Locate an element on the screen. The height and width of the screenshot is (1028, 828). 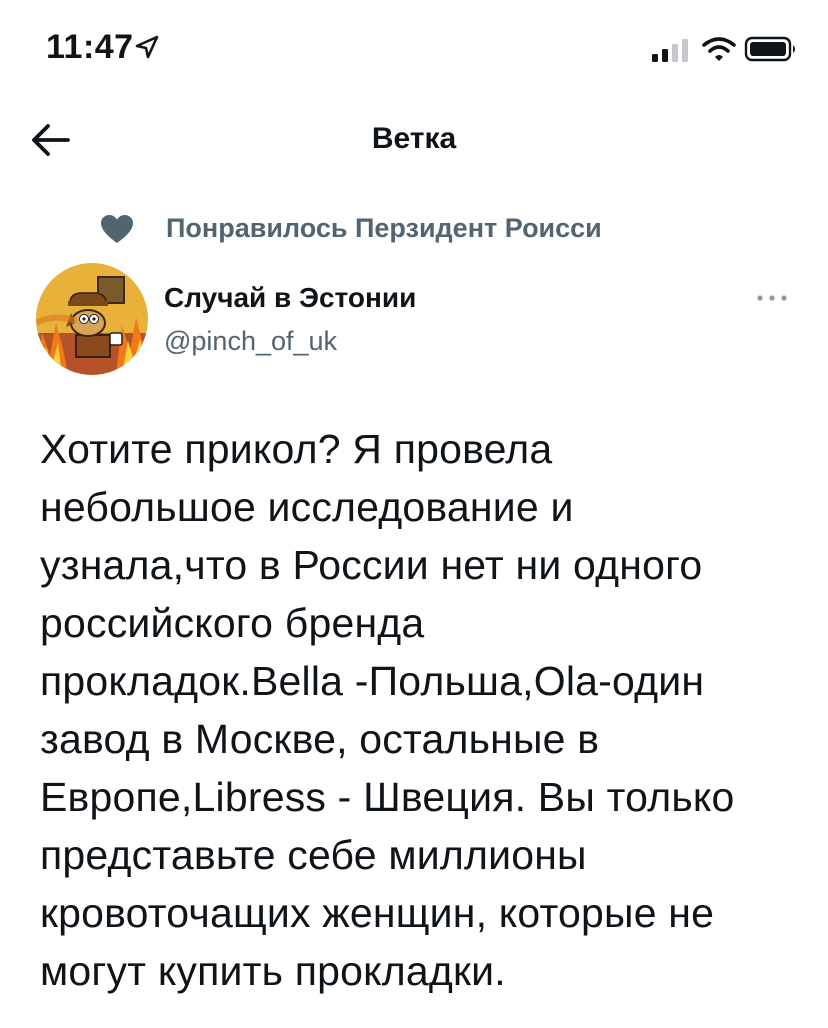
author-handle: @pinch_of_uk is located at coordinates (250, 341).